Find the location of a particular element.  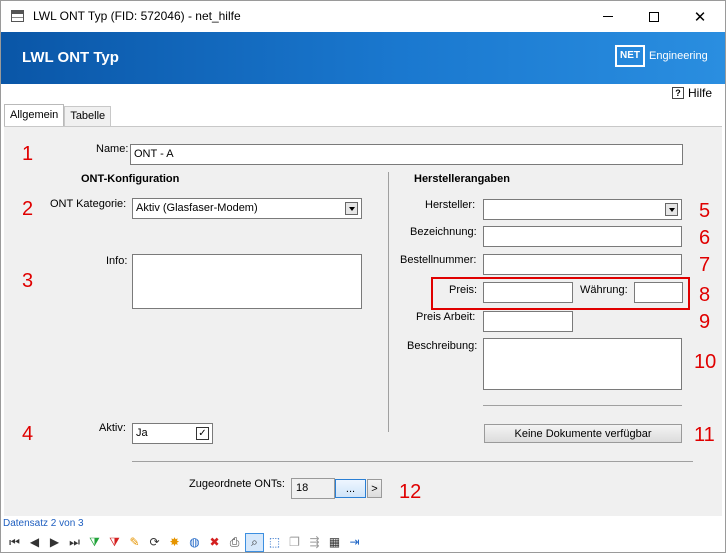

record-toolbar: ⏮ ◀ ▶ ⏭ ⧩ ⧩ ✎ ⟳ ✸ ◍ ✖ ⎙ ⌕ ⬚ ❐ ⇶ ▦ ⇥ is located at coordinates (363, 541).